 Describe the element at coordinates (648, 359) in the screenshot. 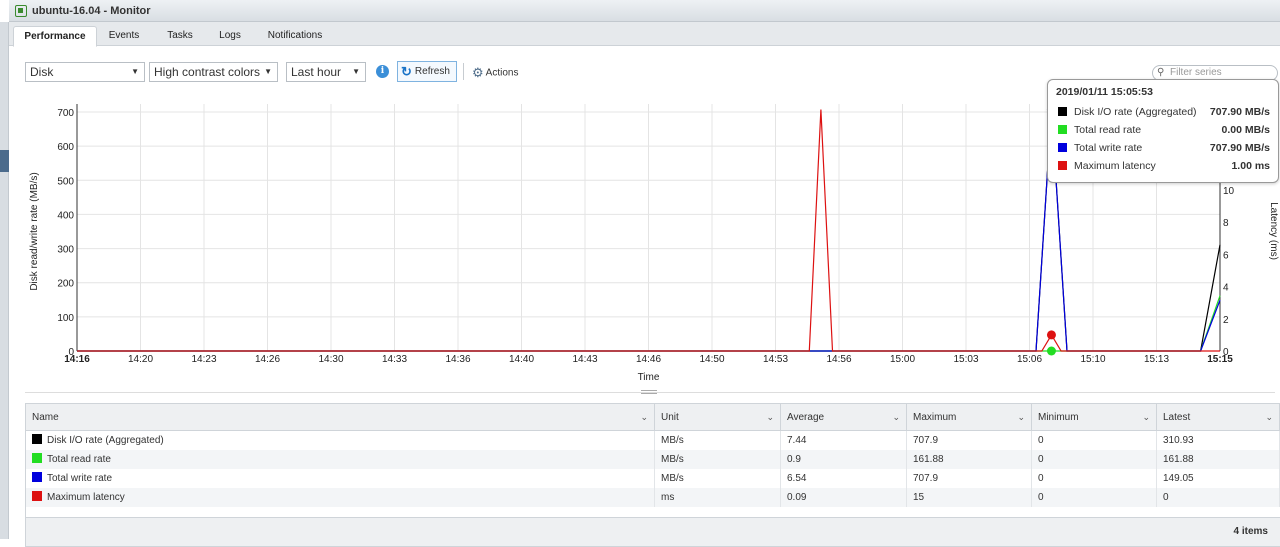

I see `x-tick-label: 14:46` at that location.